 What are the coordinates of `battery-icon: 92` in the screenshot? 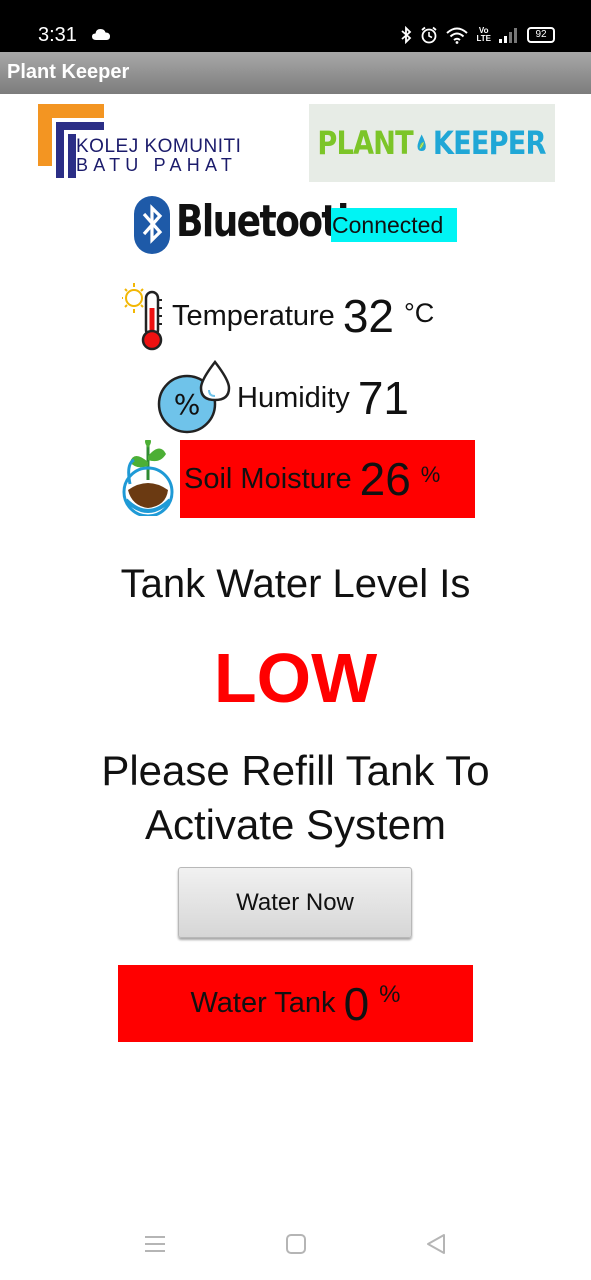 It's located at (541, 35).